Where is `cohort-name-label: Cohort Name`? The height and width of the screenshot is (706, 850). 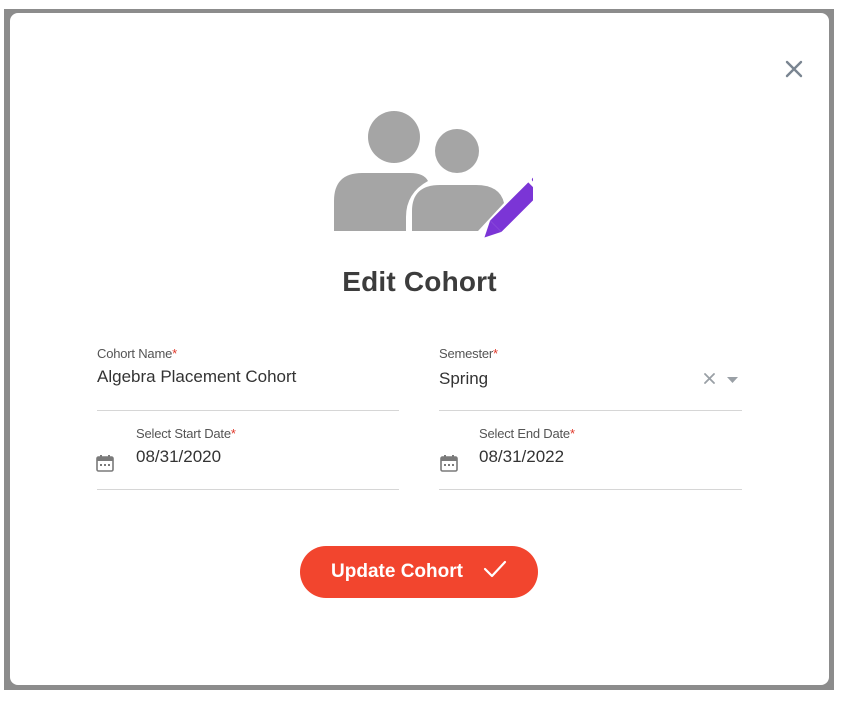
cohort-name-label: Cohort Name is located at coordinates (135, 353).